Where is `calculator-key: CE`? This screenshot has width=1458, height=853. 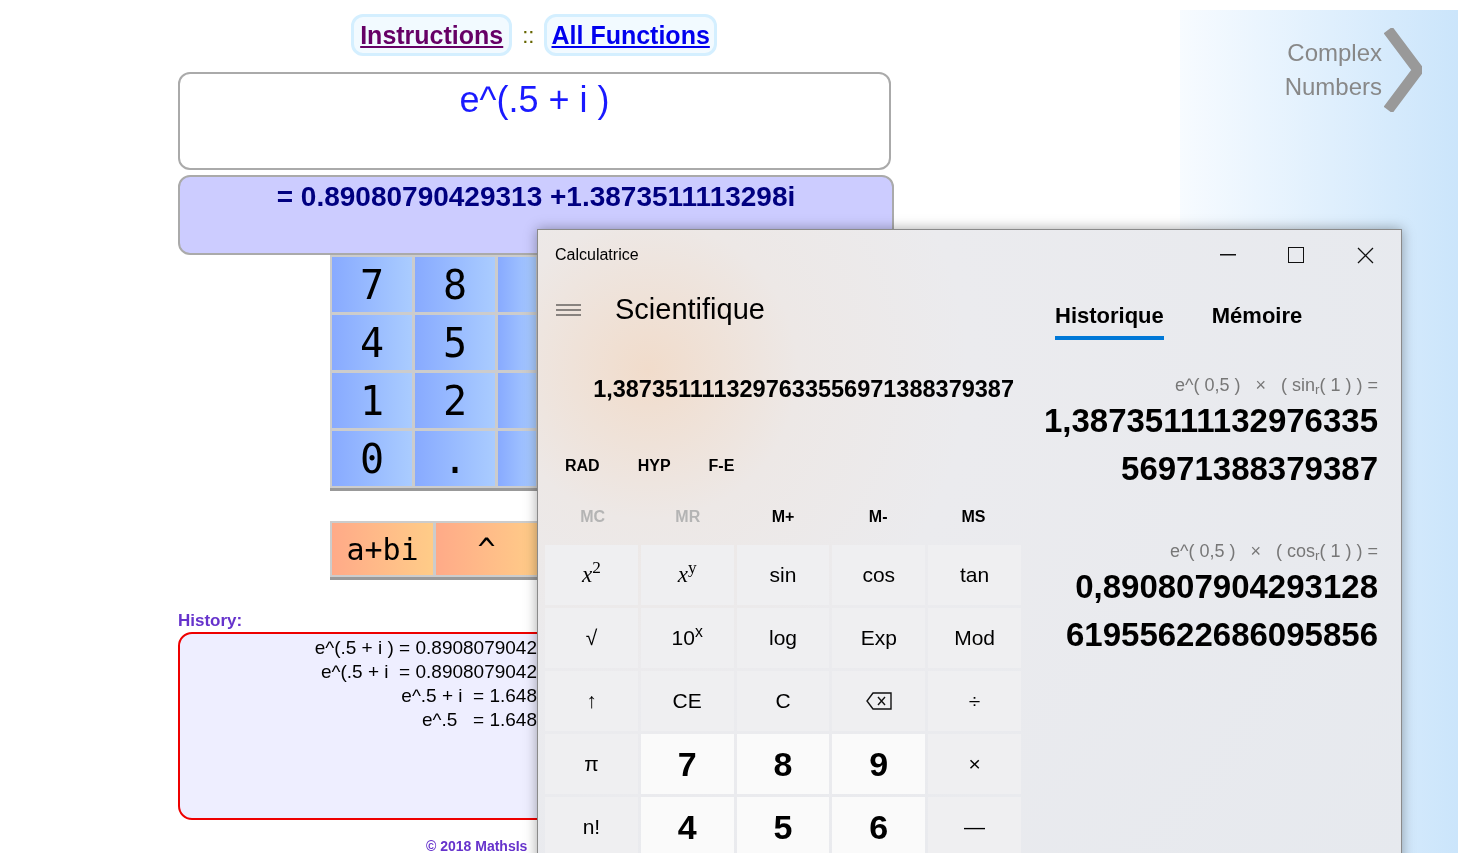 calculator-key: CE is located at coordinates (687, 701).